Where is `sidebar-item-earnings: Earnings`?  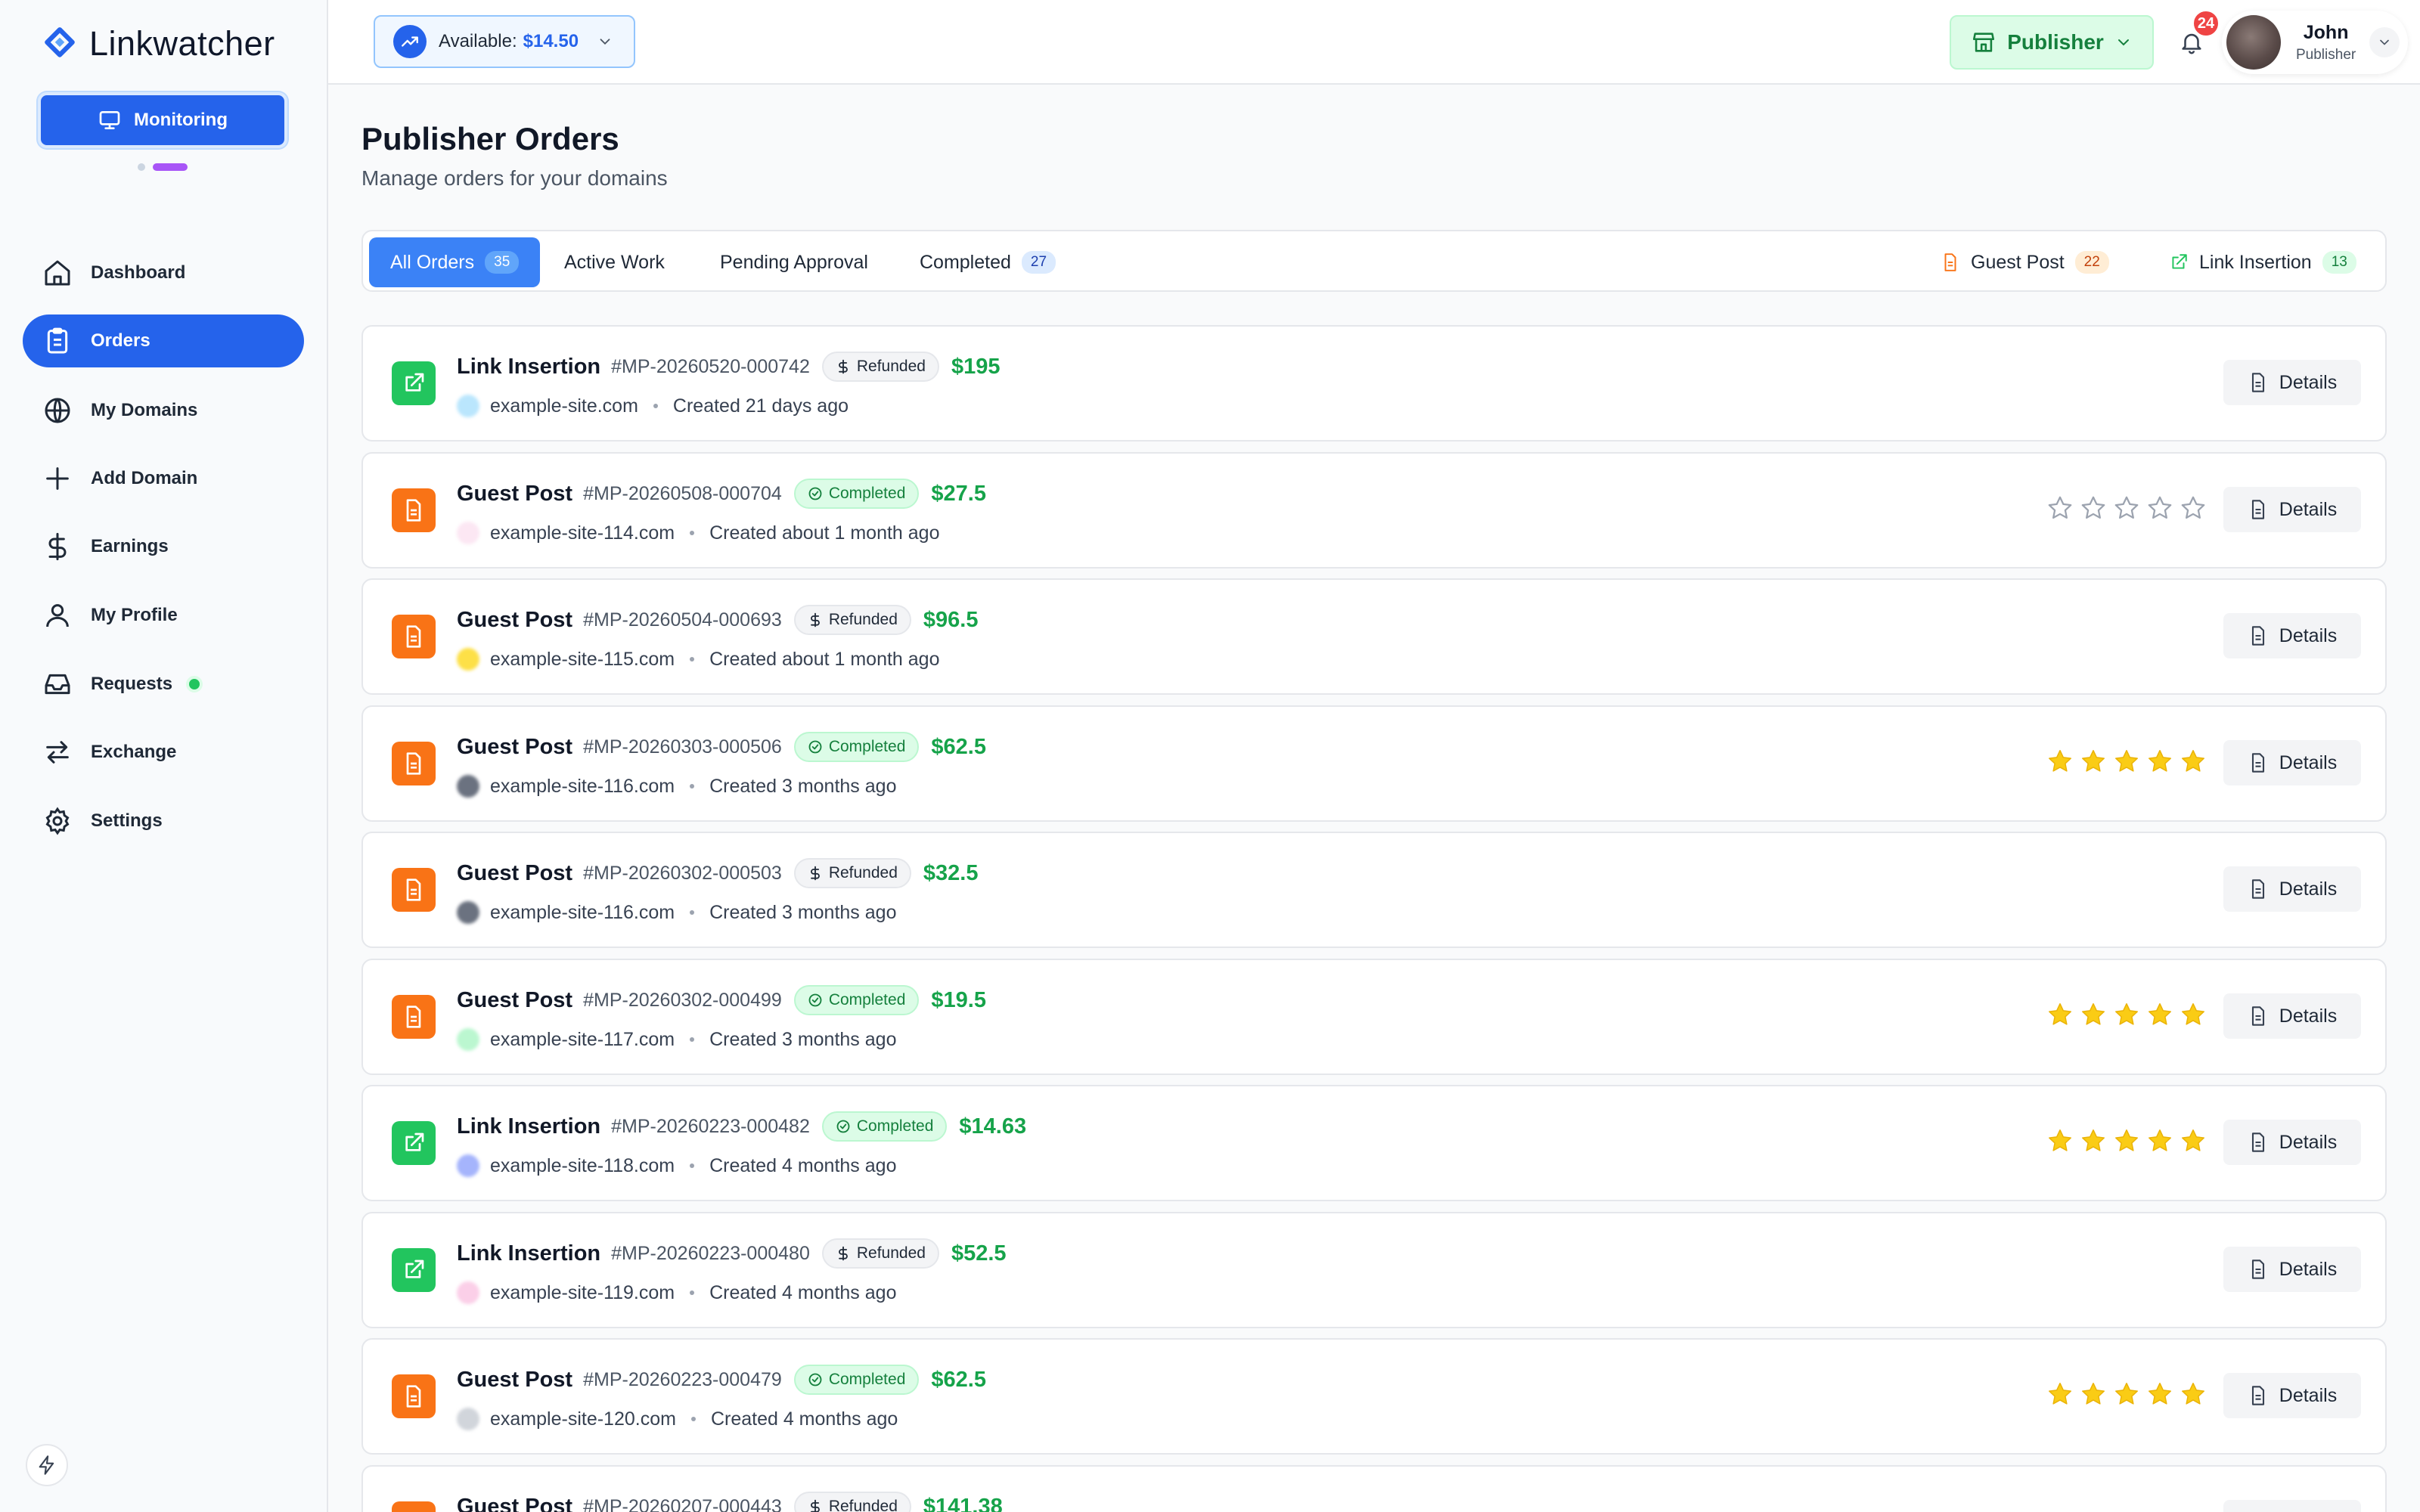 sidebar-item-earnings: Earnings is located at coordinates (163, 546).